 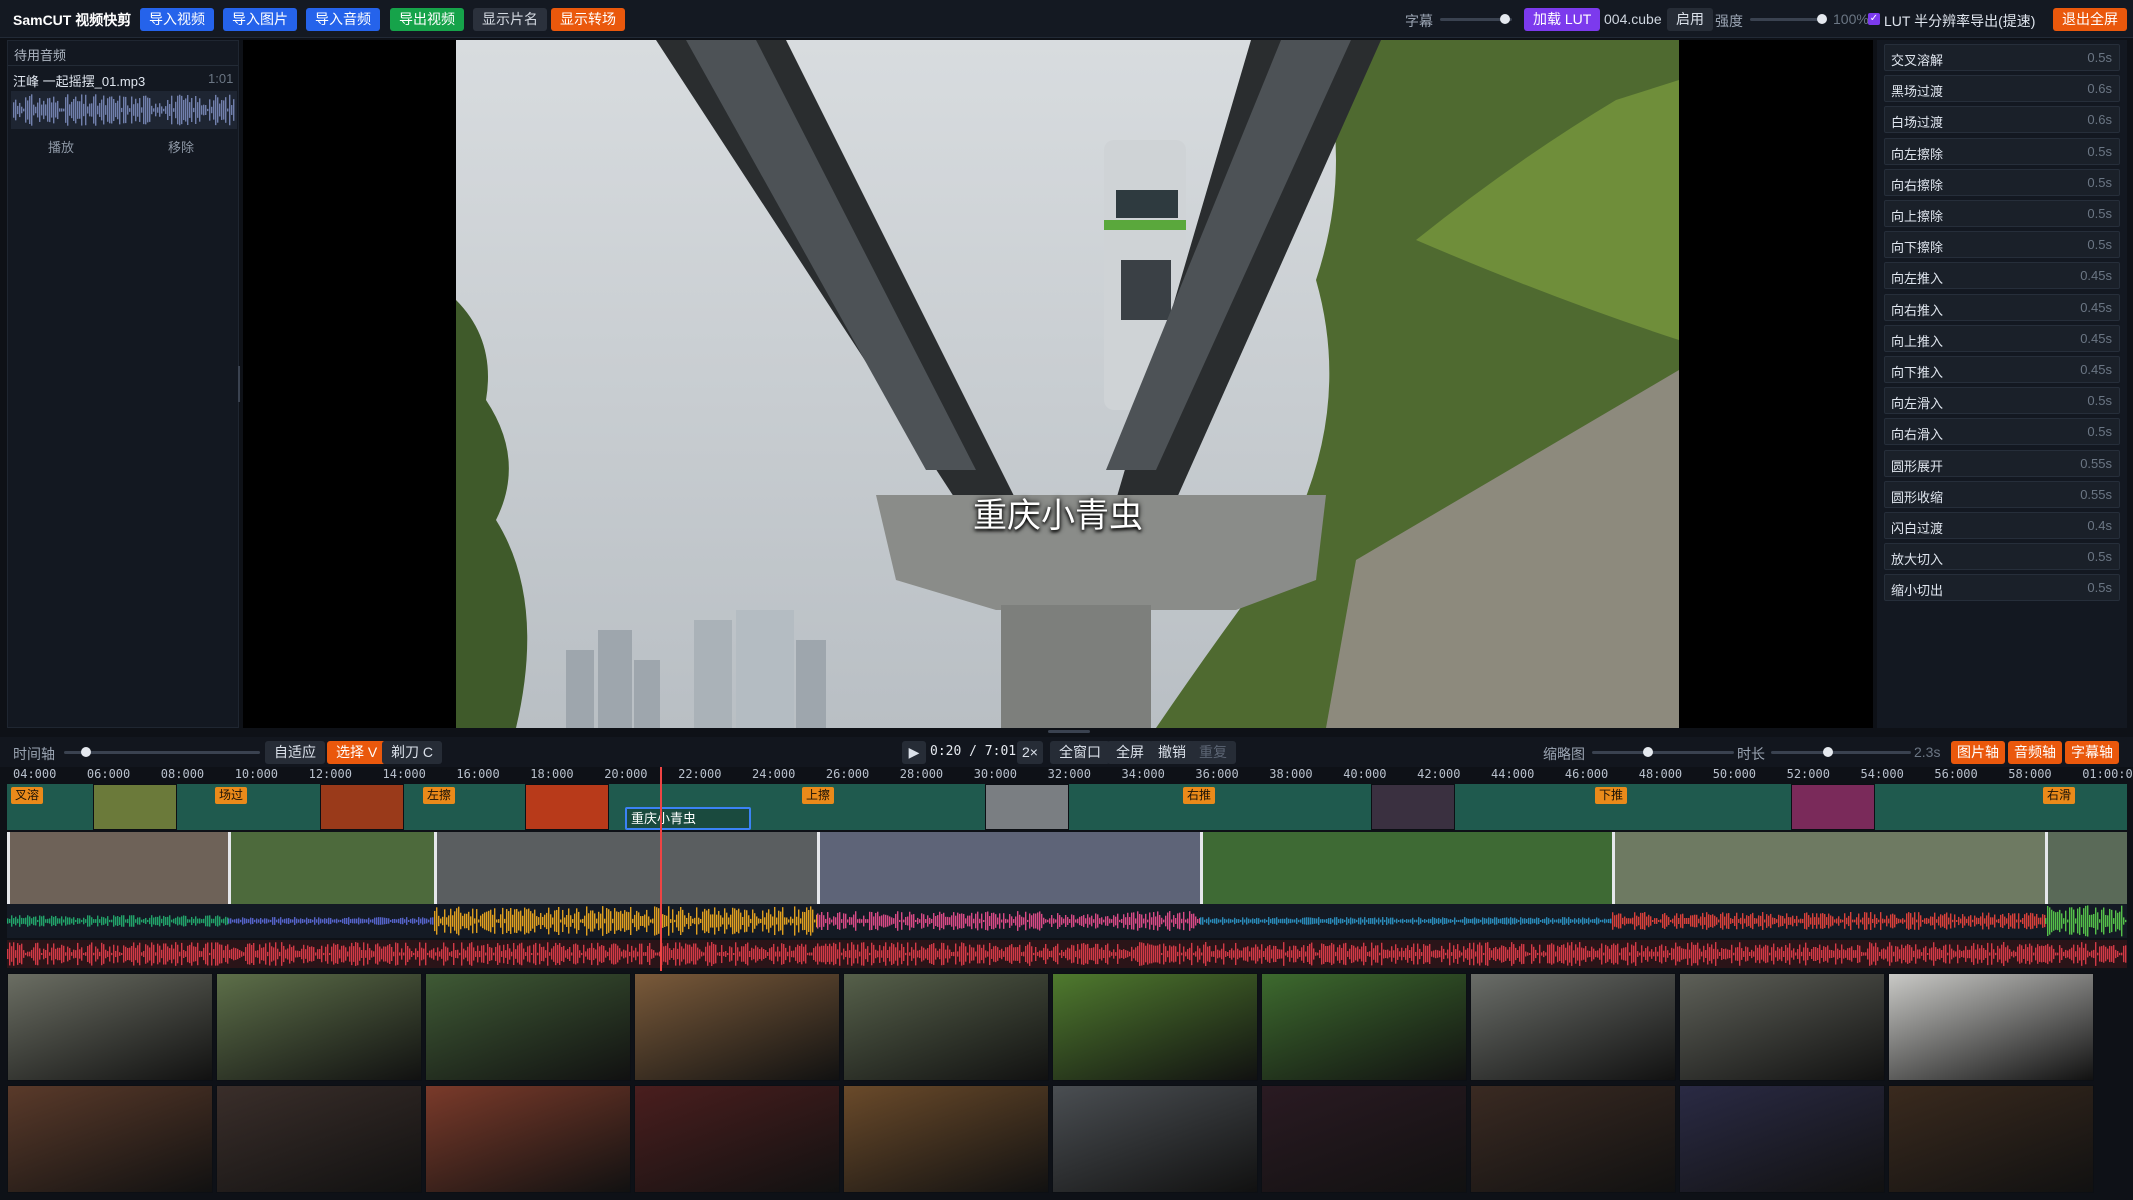 I want to click on exit-fullscreen-button: 退出全屏, so click(x=2090, y=19).